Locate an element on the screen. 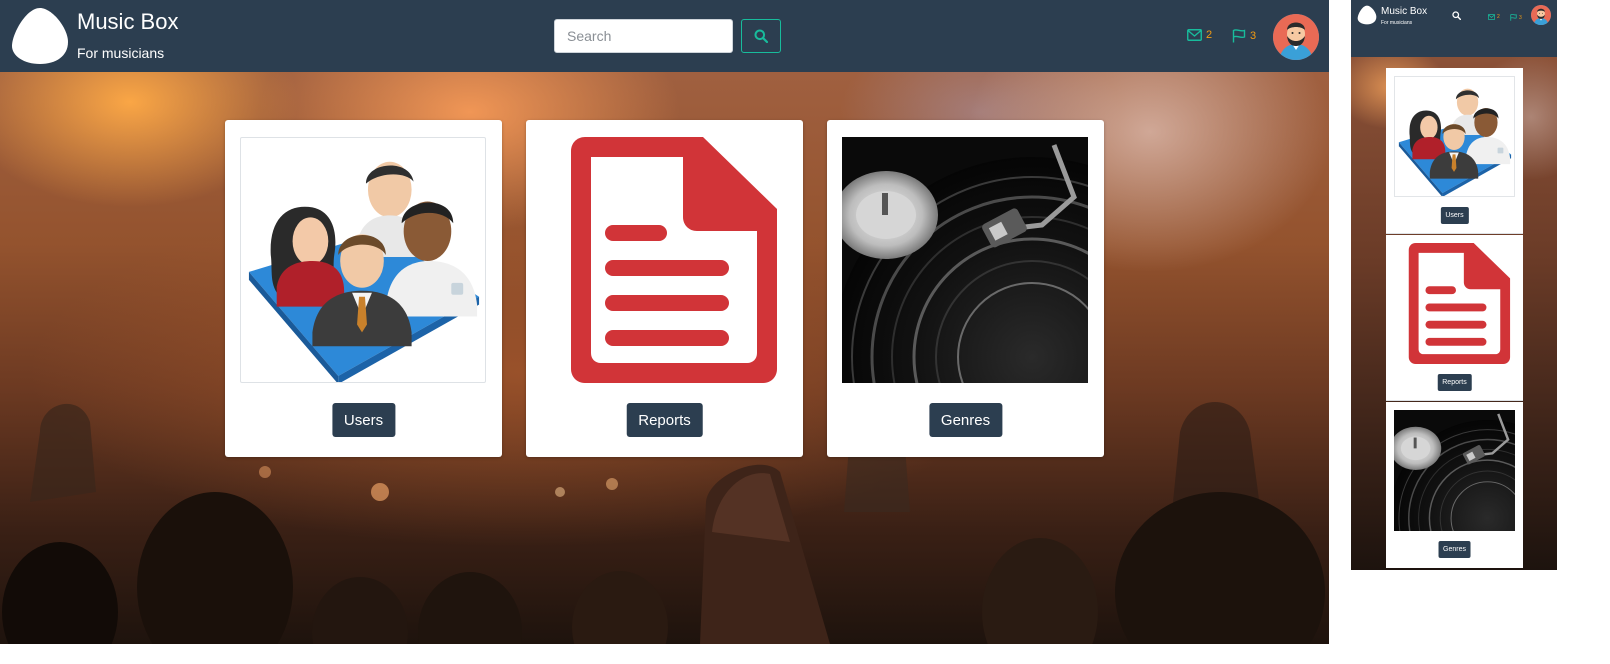  navbar: Music Box For musicians 2 3 is located at coordinates (664, 36).